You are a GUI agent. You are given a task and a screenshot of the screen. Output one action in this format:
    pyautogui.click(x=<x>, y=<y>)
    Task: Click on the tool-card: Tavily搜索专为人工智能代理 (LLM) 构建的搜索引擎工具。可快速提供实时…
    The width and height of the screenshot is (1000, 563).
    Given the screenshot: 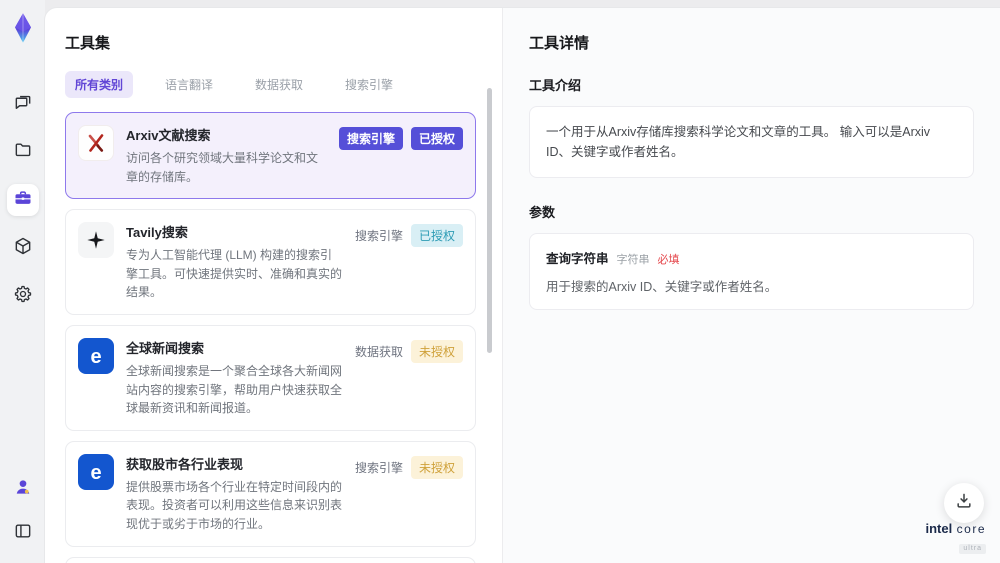 What is the action you would take?
    pyautogui.click(x=270, y=262)
    